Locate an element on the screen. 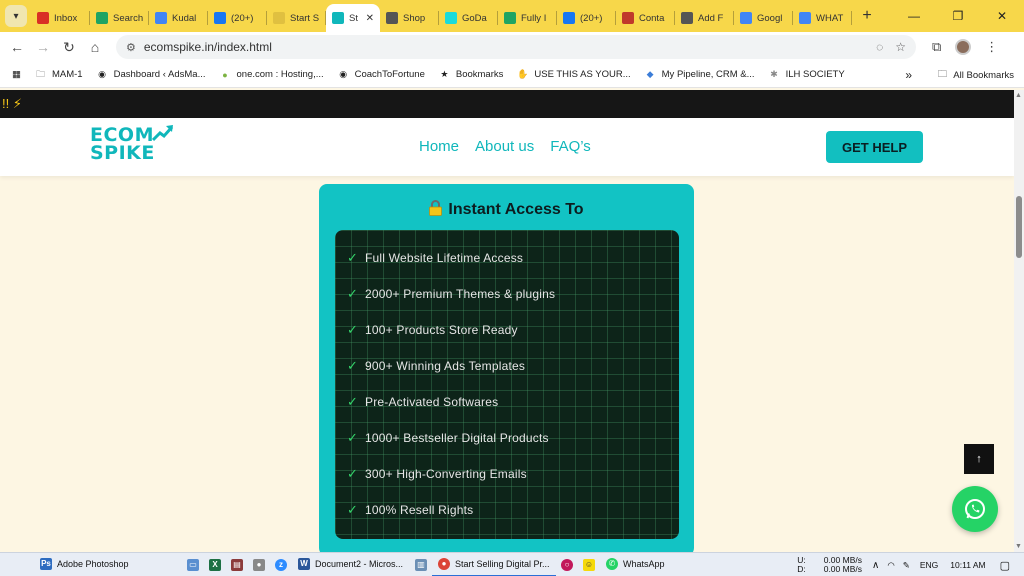 The width and height of the screenshot is (1024, 576). browser-tab: Add F is located at coordinates (704, 18).